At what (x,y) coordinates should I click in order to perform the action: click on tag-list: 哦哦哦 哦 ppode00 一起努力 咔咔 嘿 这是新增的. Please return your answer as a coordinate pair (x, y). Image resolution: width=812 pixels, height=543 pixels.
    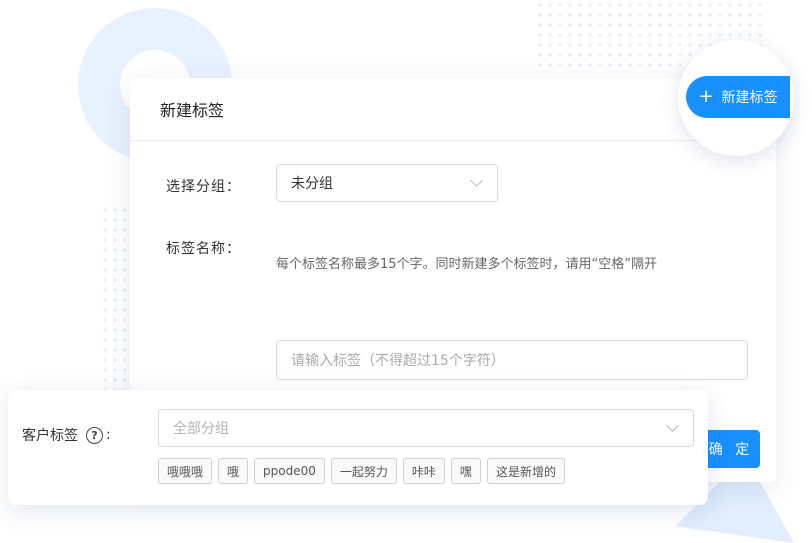
    Looking at the image, I should click on (361, 471).